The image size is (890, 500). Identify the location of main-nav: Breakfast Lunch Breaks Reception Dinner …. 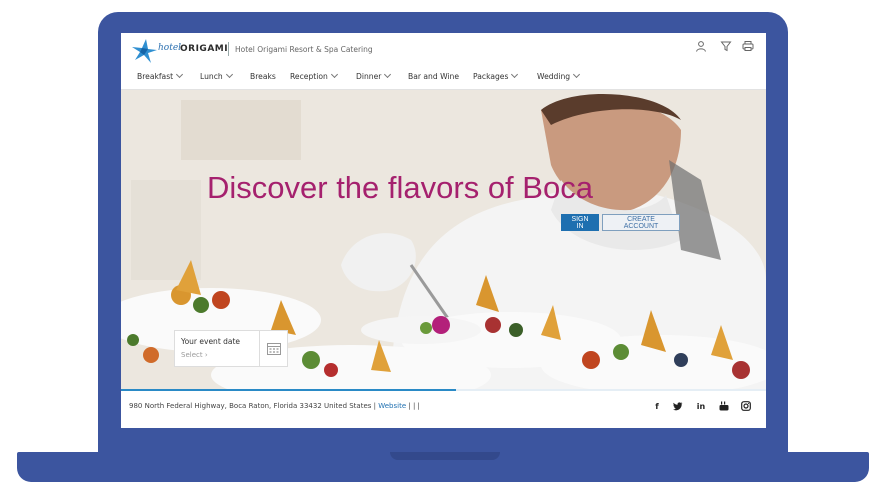
(443, 78).